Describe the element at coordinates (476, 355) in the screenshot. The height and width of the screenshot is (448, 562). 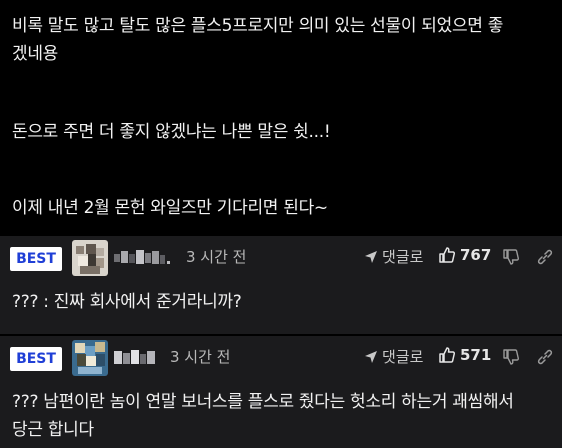
I see `like-count: 571` at that location.